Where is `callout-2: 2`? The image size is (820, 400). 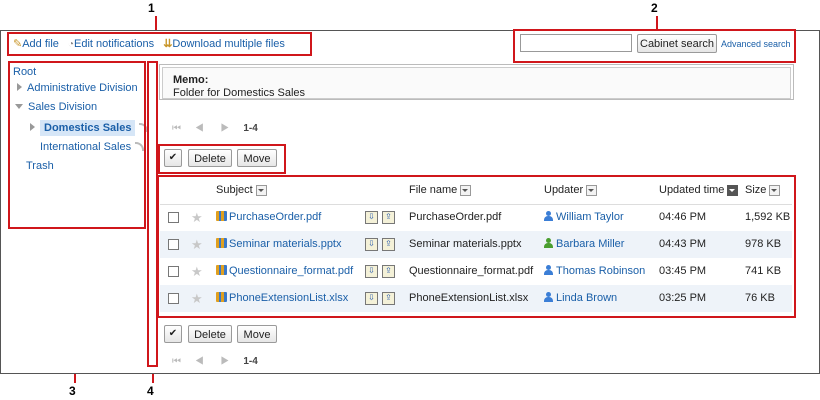
callout-2: 2 is located at coordinates (654, 8).